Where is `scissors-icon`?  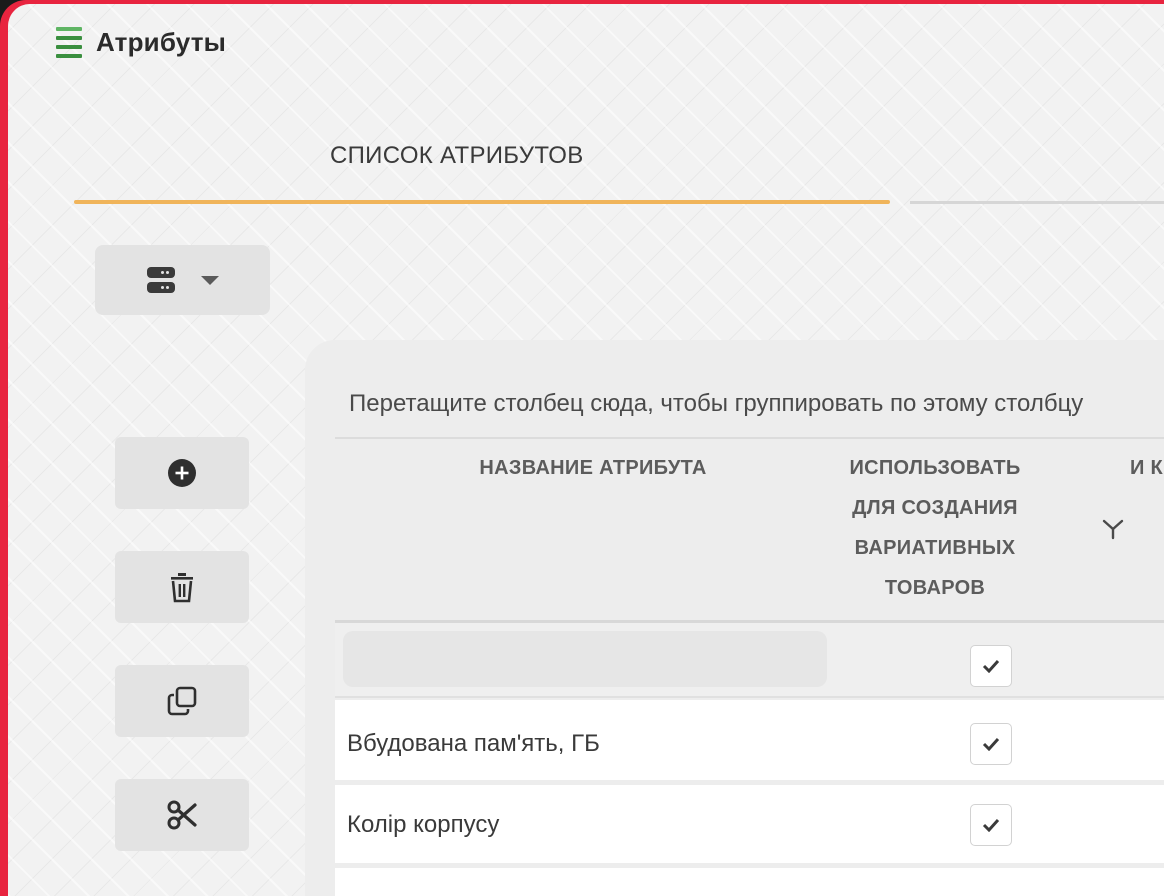 scissors-icon is located at coordinates (182, 815).